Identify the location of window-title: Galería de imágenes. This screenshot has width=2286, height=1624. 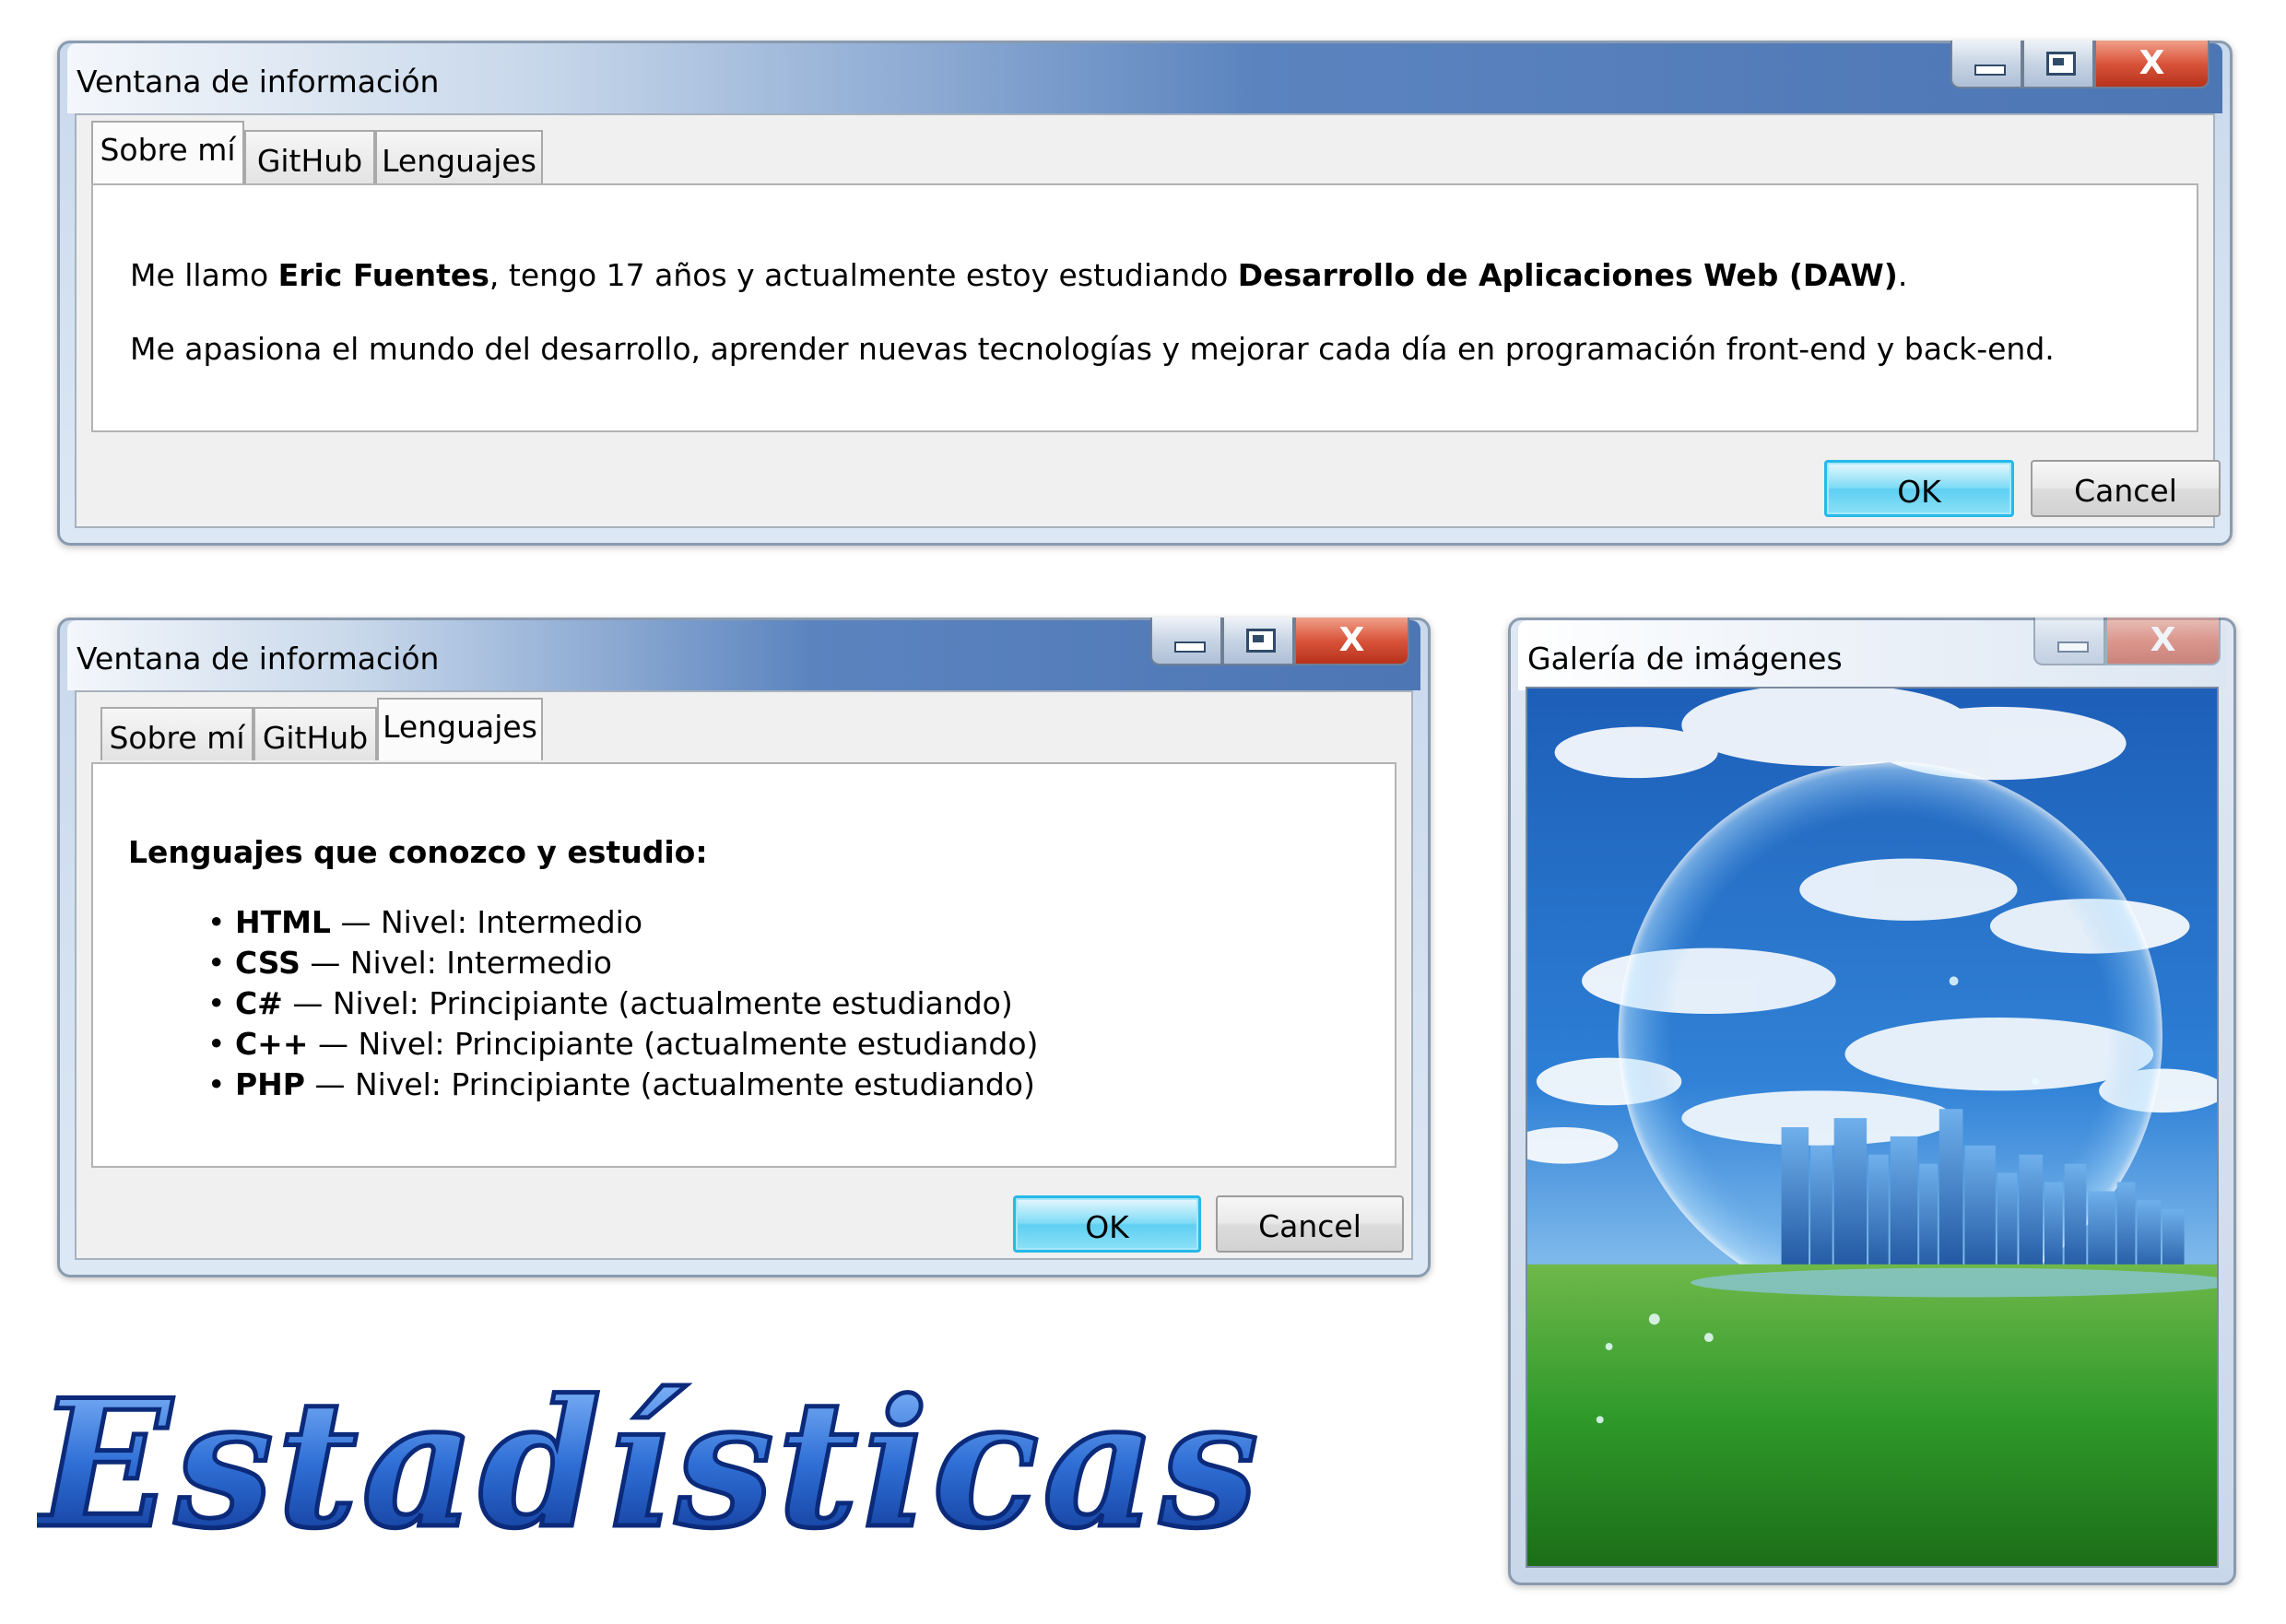
(1685, 659).